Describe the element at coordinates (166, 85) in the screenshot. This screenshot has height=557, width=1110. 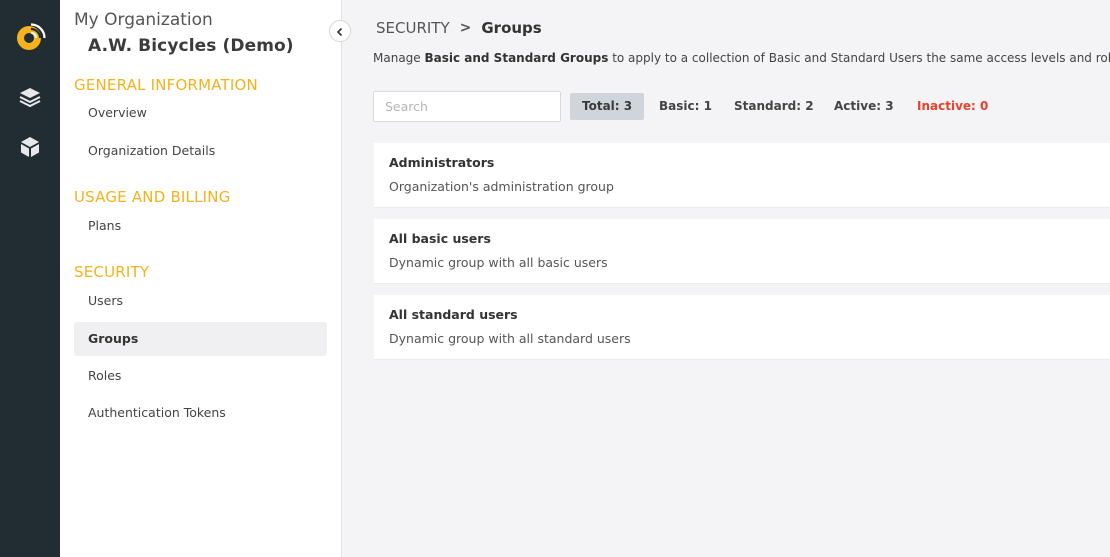
I see `section-general-information: GENERAL INFORMATION` at that location.